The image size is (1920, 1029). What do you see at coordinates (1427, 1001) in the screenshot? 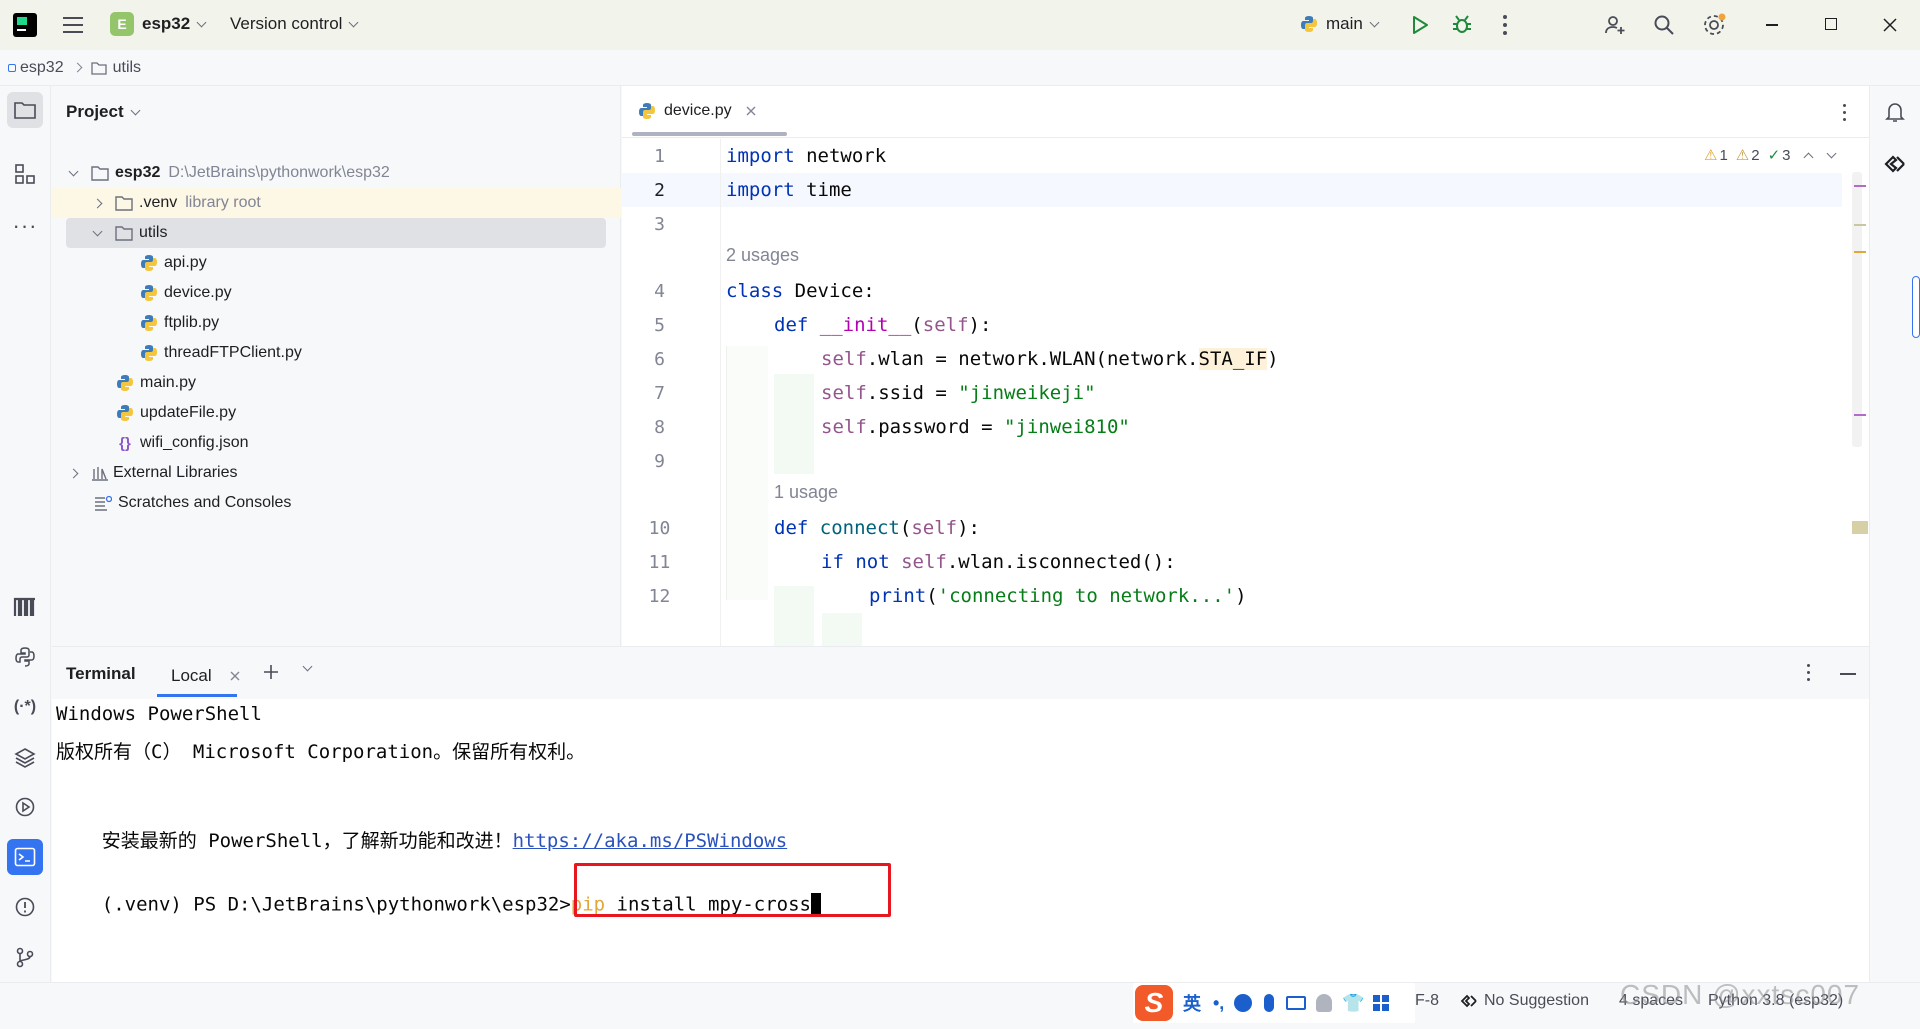
I see `encoding-widget: F-8` at bounding box center [1427, 1001].